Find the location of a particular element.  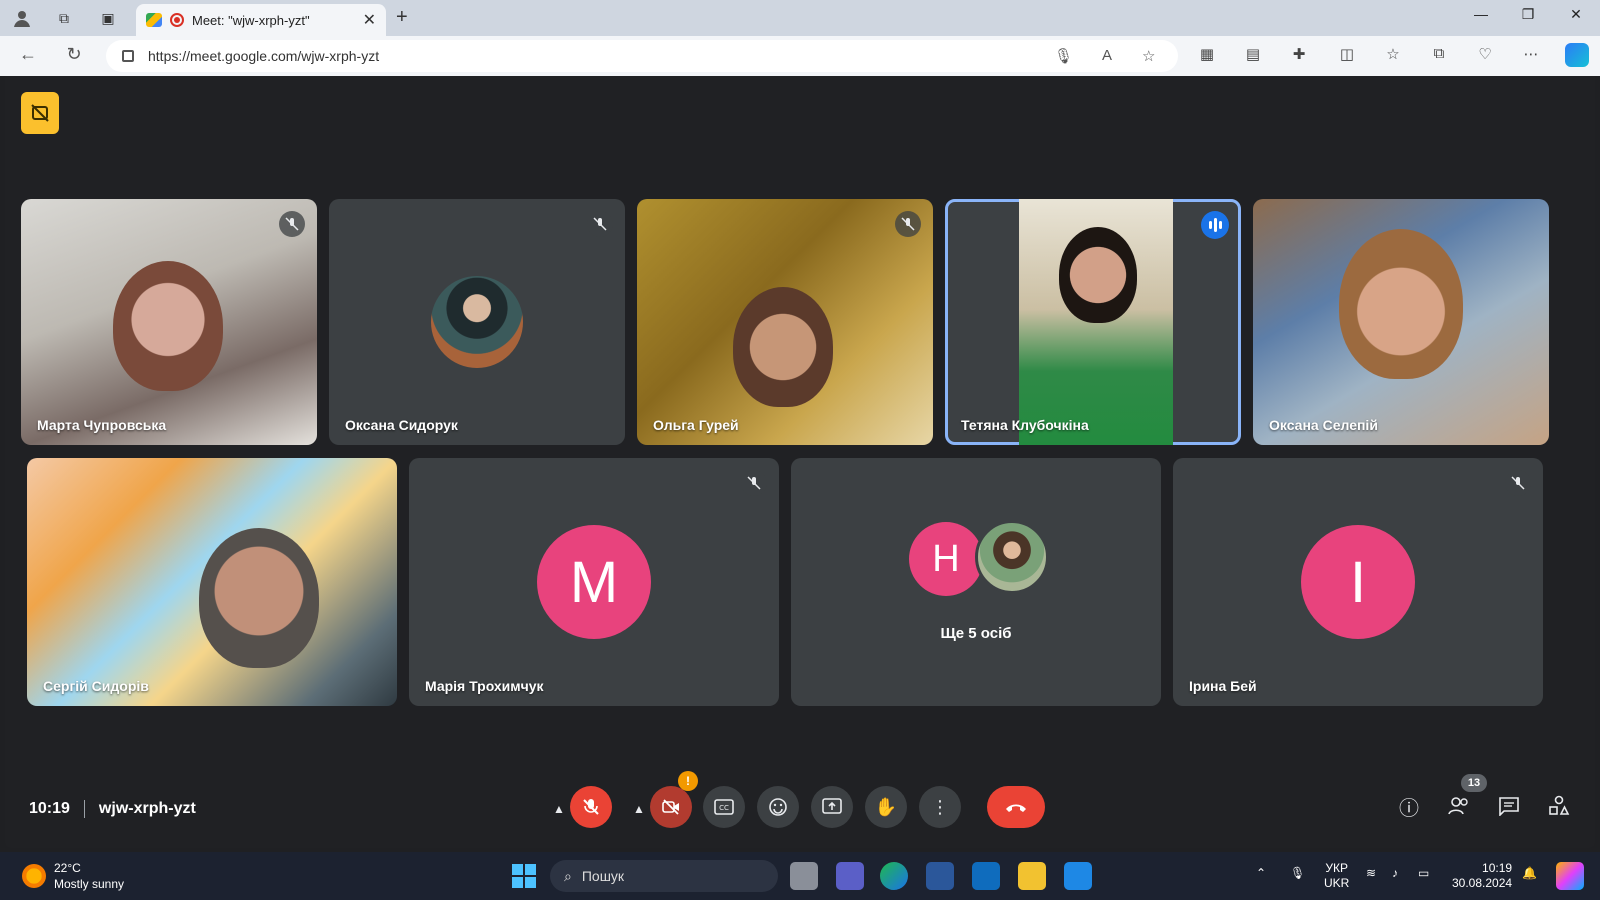

more-options-button: ⋮ is located at coordinates (940, 807).